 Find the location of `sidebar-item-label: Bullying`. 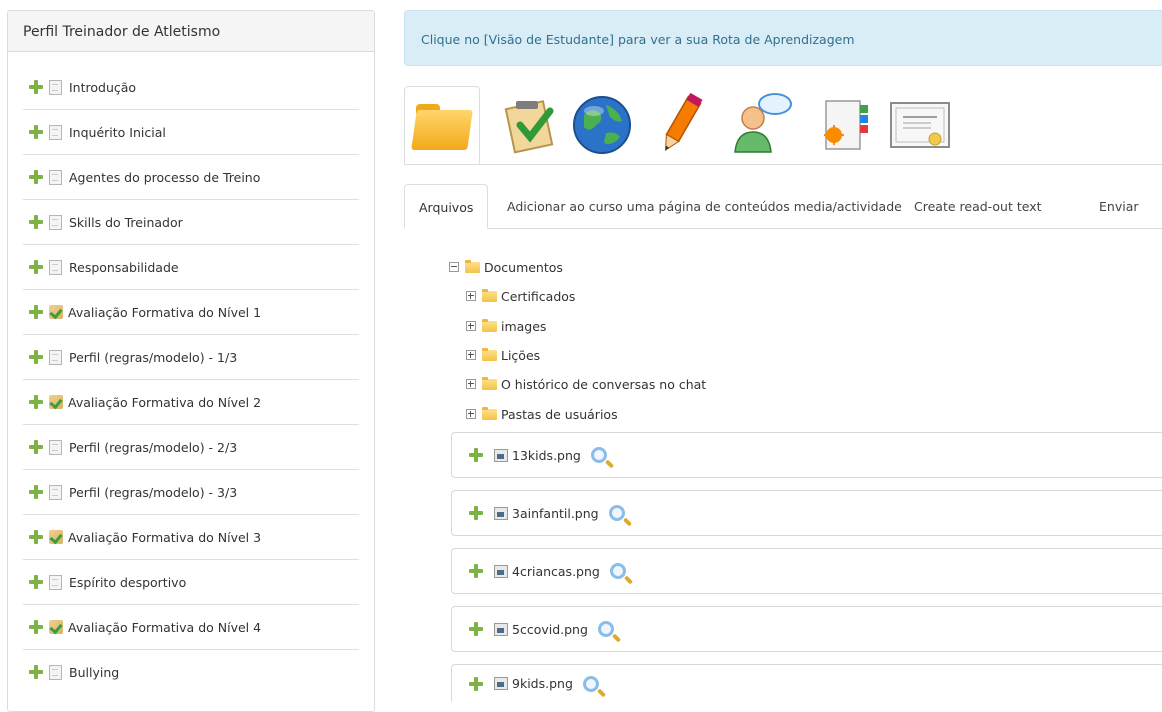

sidebar-item-label: Bullying is located at coordinates (94, 672).